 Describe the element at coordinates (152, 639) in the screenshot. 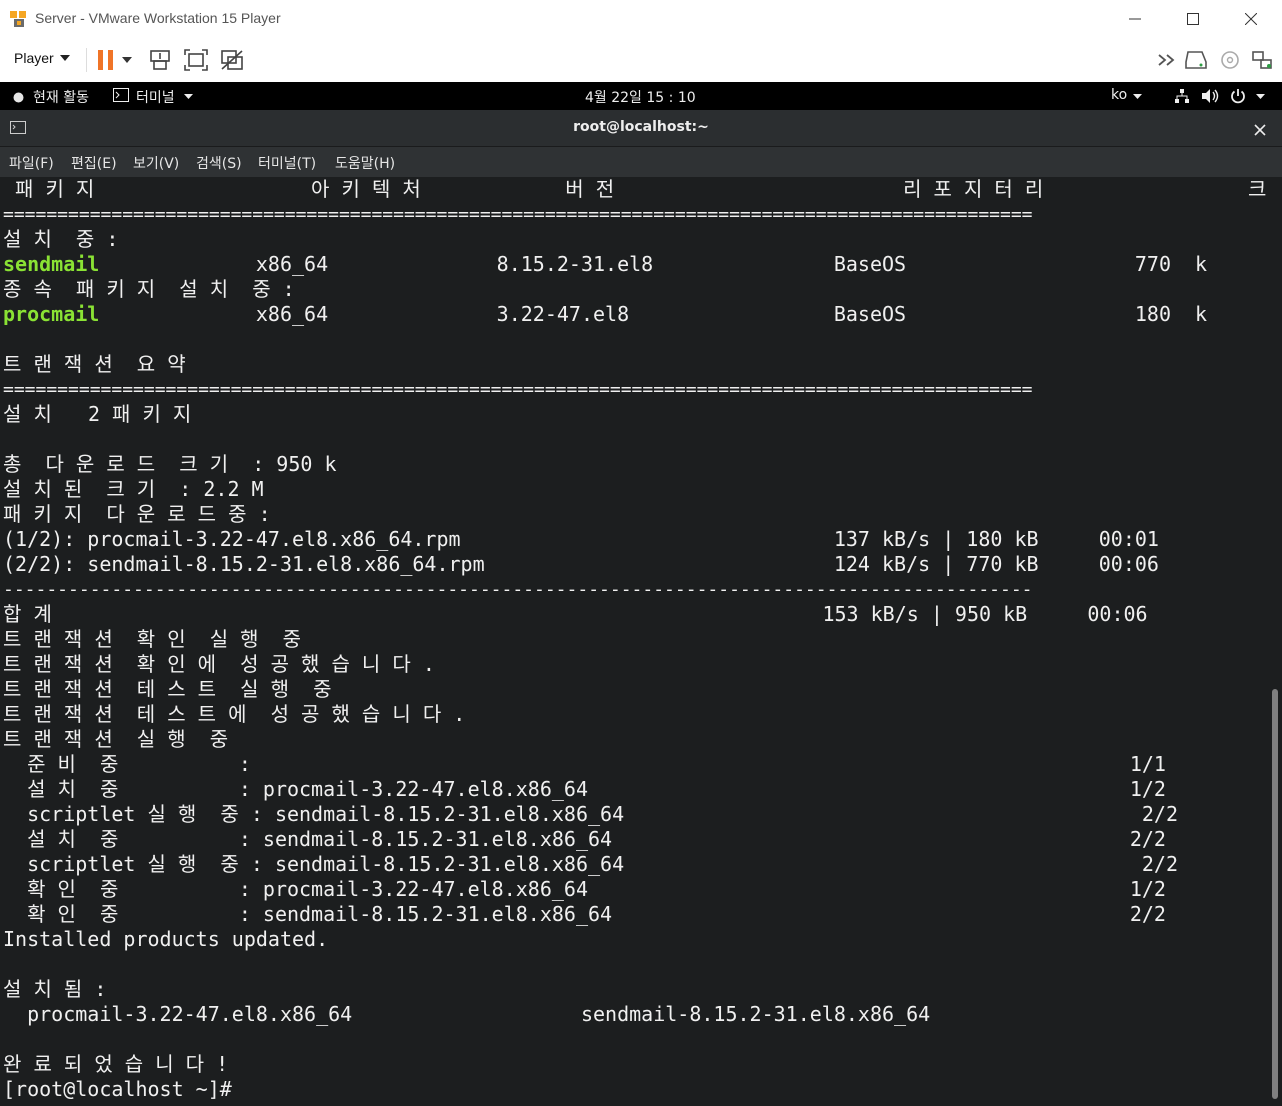

I see `terminal-line: 트 랜 잭 션 확 인 실 행 중` at that location.